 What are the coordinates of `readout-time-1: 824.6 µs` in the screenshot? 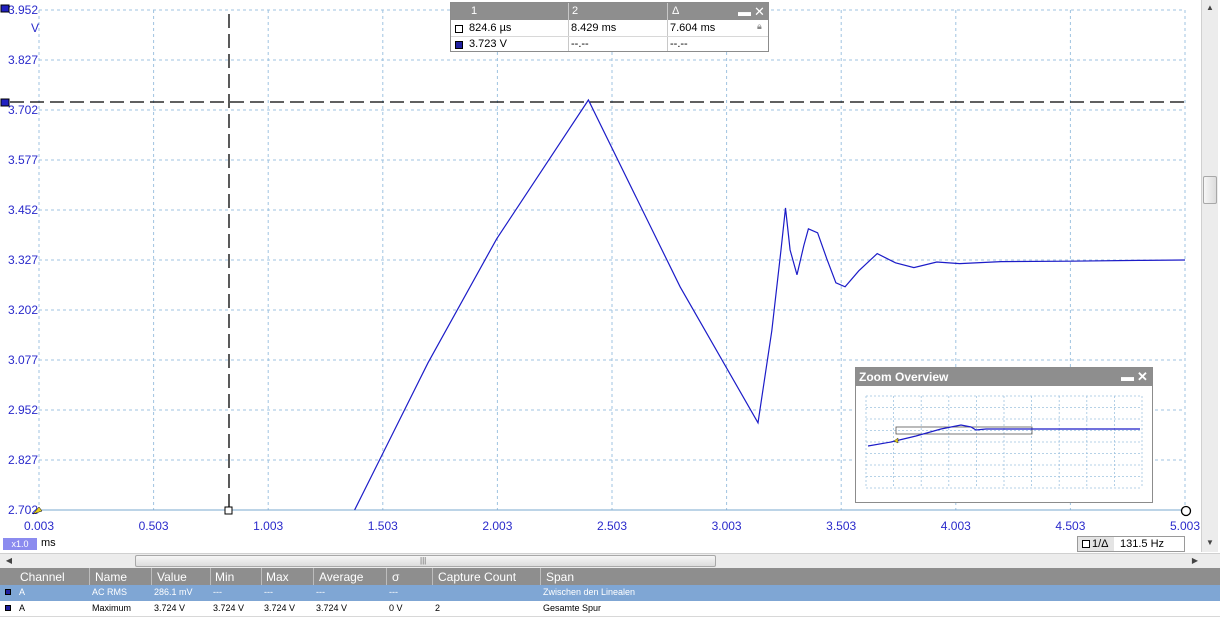 It's located at (490, 28).